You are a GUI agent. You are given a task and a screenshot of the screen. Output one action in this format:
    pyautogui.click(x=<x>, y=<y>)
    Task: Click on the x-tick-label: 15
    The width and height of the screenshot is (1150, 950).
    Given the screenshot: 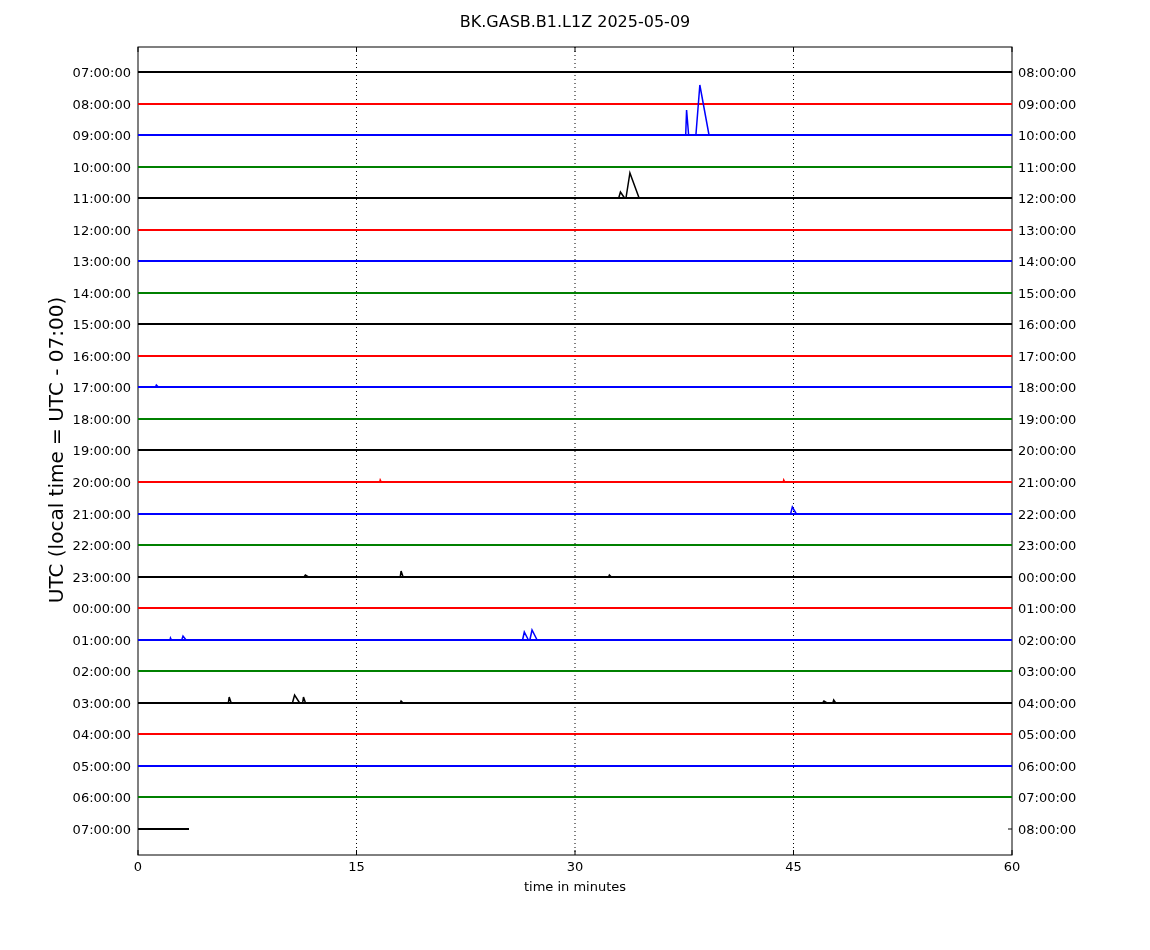 What is the action you would take?
    pyautogui.click(x=356, y=866)
    